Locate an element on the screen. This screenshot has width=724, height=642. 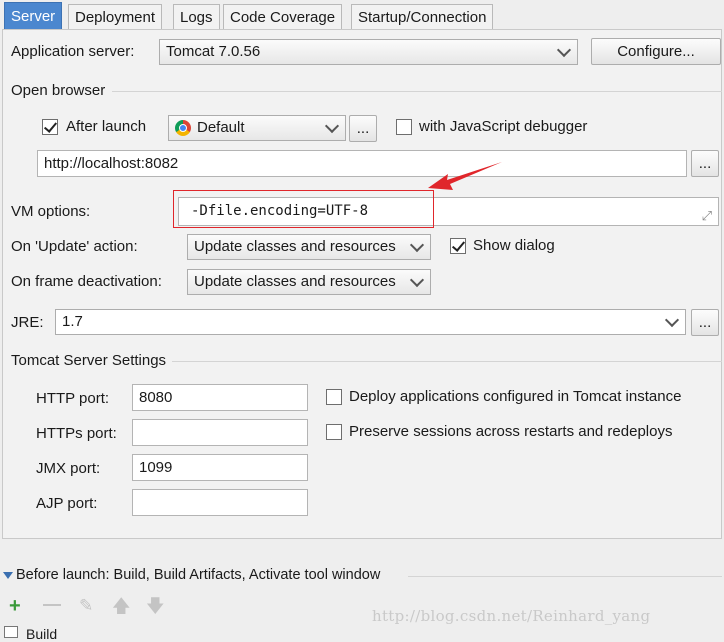
jre-label: JRE: is located at coordinates (27, 322).